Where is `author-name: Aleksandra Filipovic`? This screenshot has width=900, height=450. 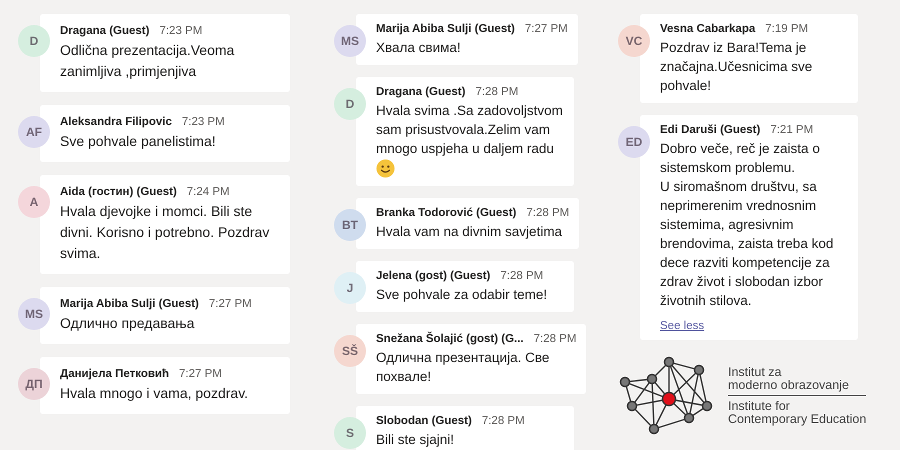 author-name: Aleksandra Filipovic is located at coordinates (116, 122).